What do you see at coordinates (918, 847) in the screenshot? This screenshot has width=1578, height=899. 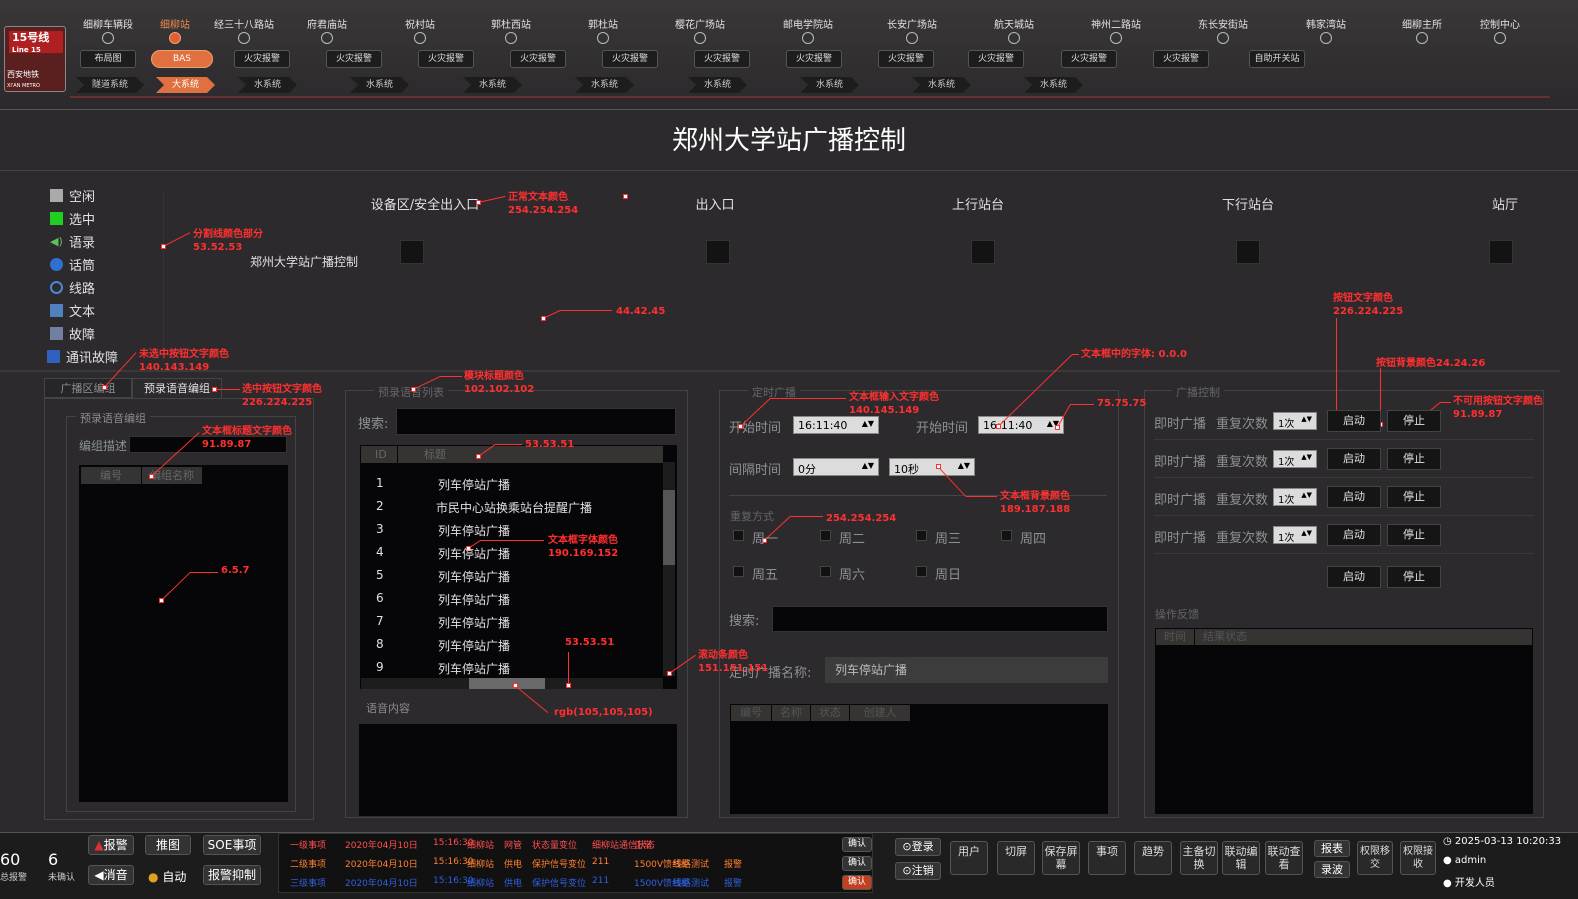 I see `login-button: ⊙登录` at bounding box center [918, 847].